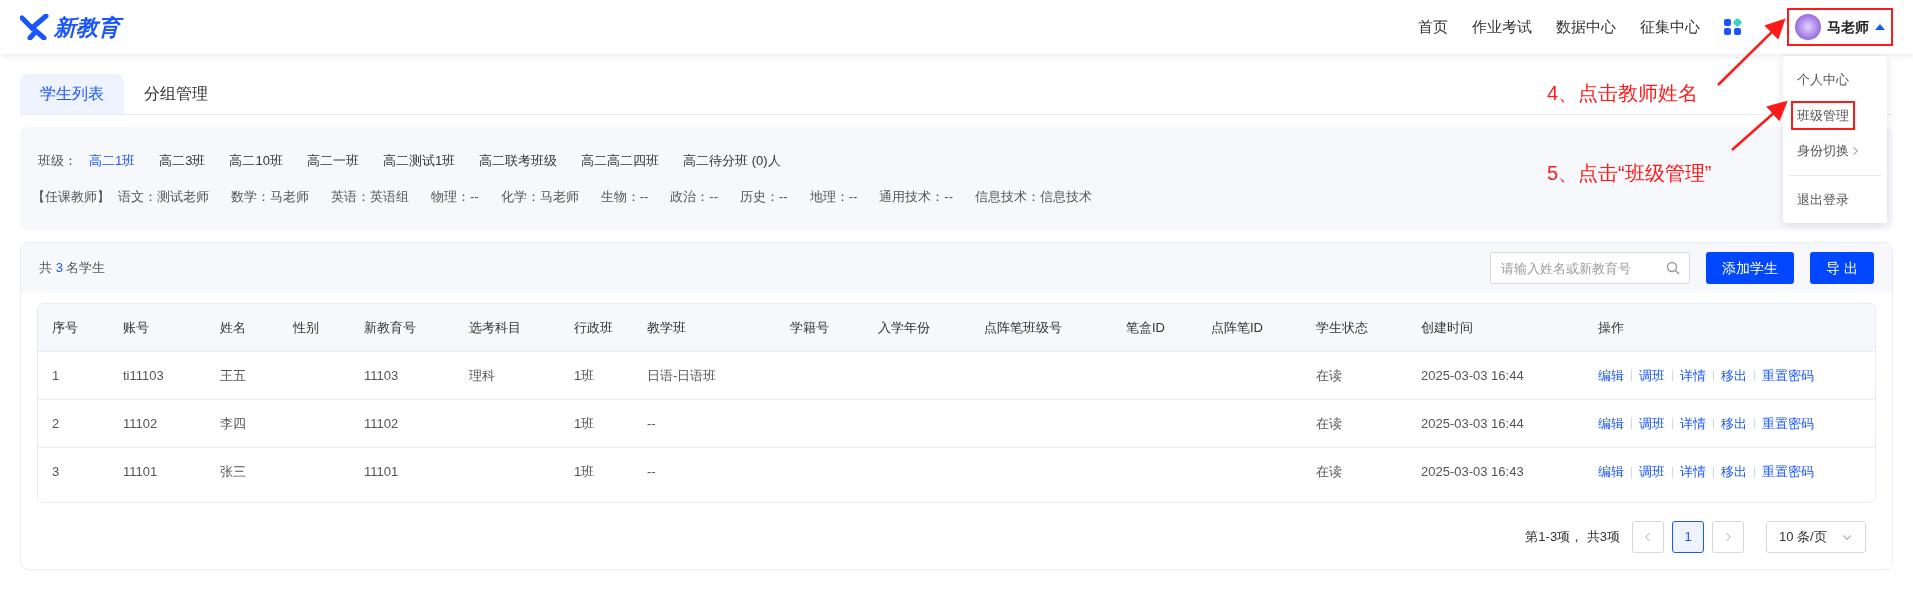 The height and width of the screenshot is (598, 1913). Describe the element at coordinates (71, 196) in the screenshot. I see `teacher-label: 【任课教师】` at that location.